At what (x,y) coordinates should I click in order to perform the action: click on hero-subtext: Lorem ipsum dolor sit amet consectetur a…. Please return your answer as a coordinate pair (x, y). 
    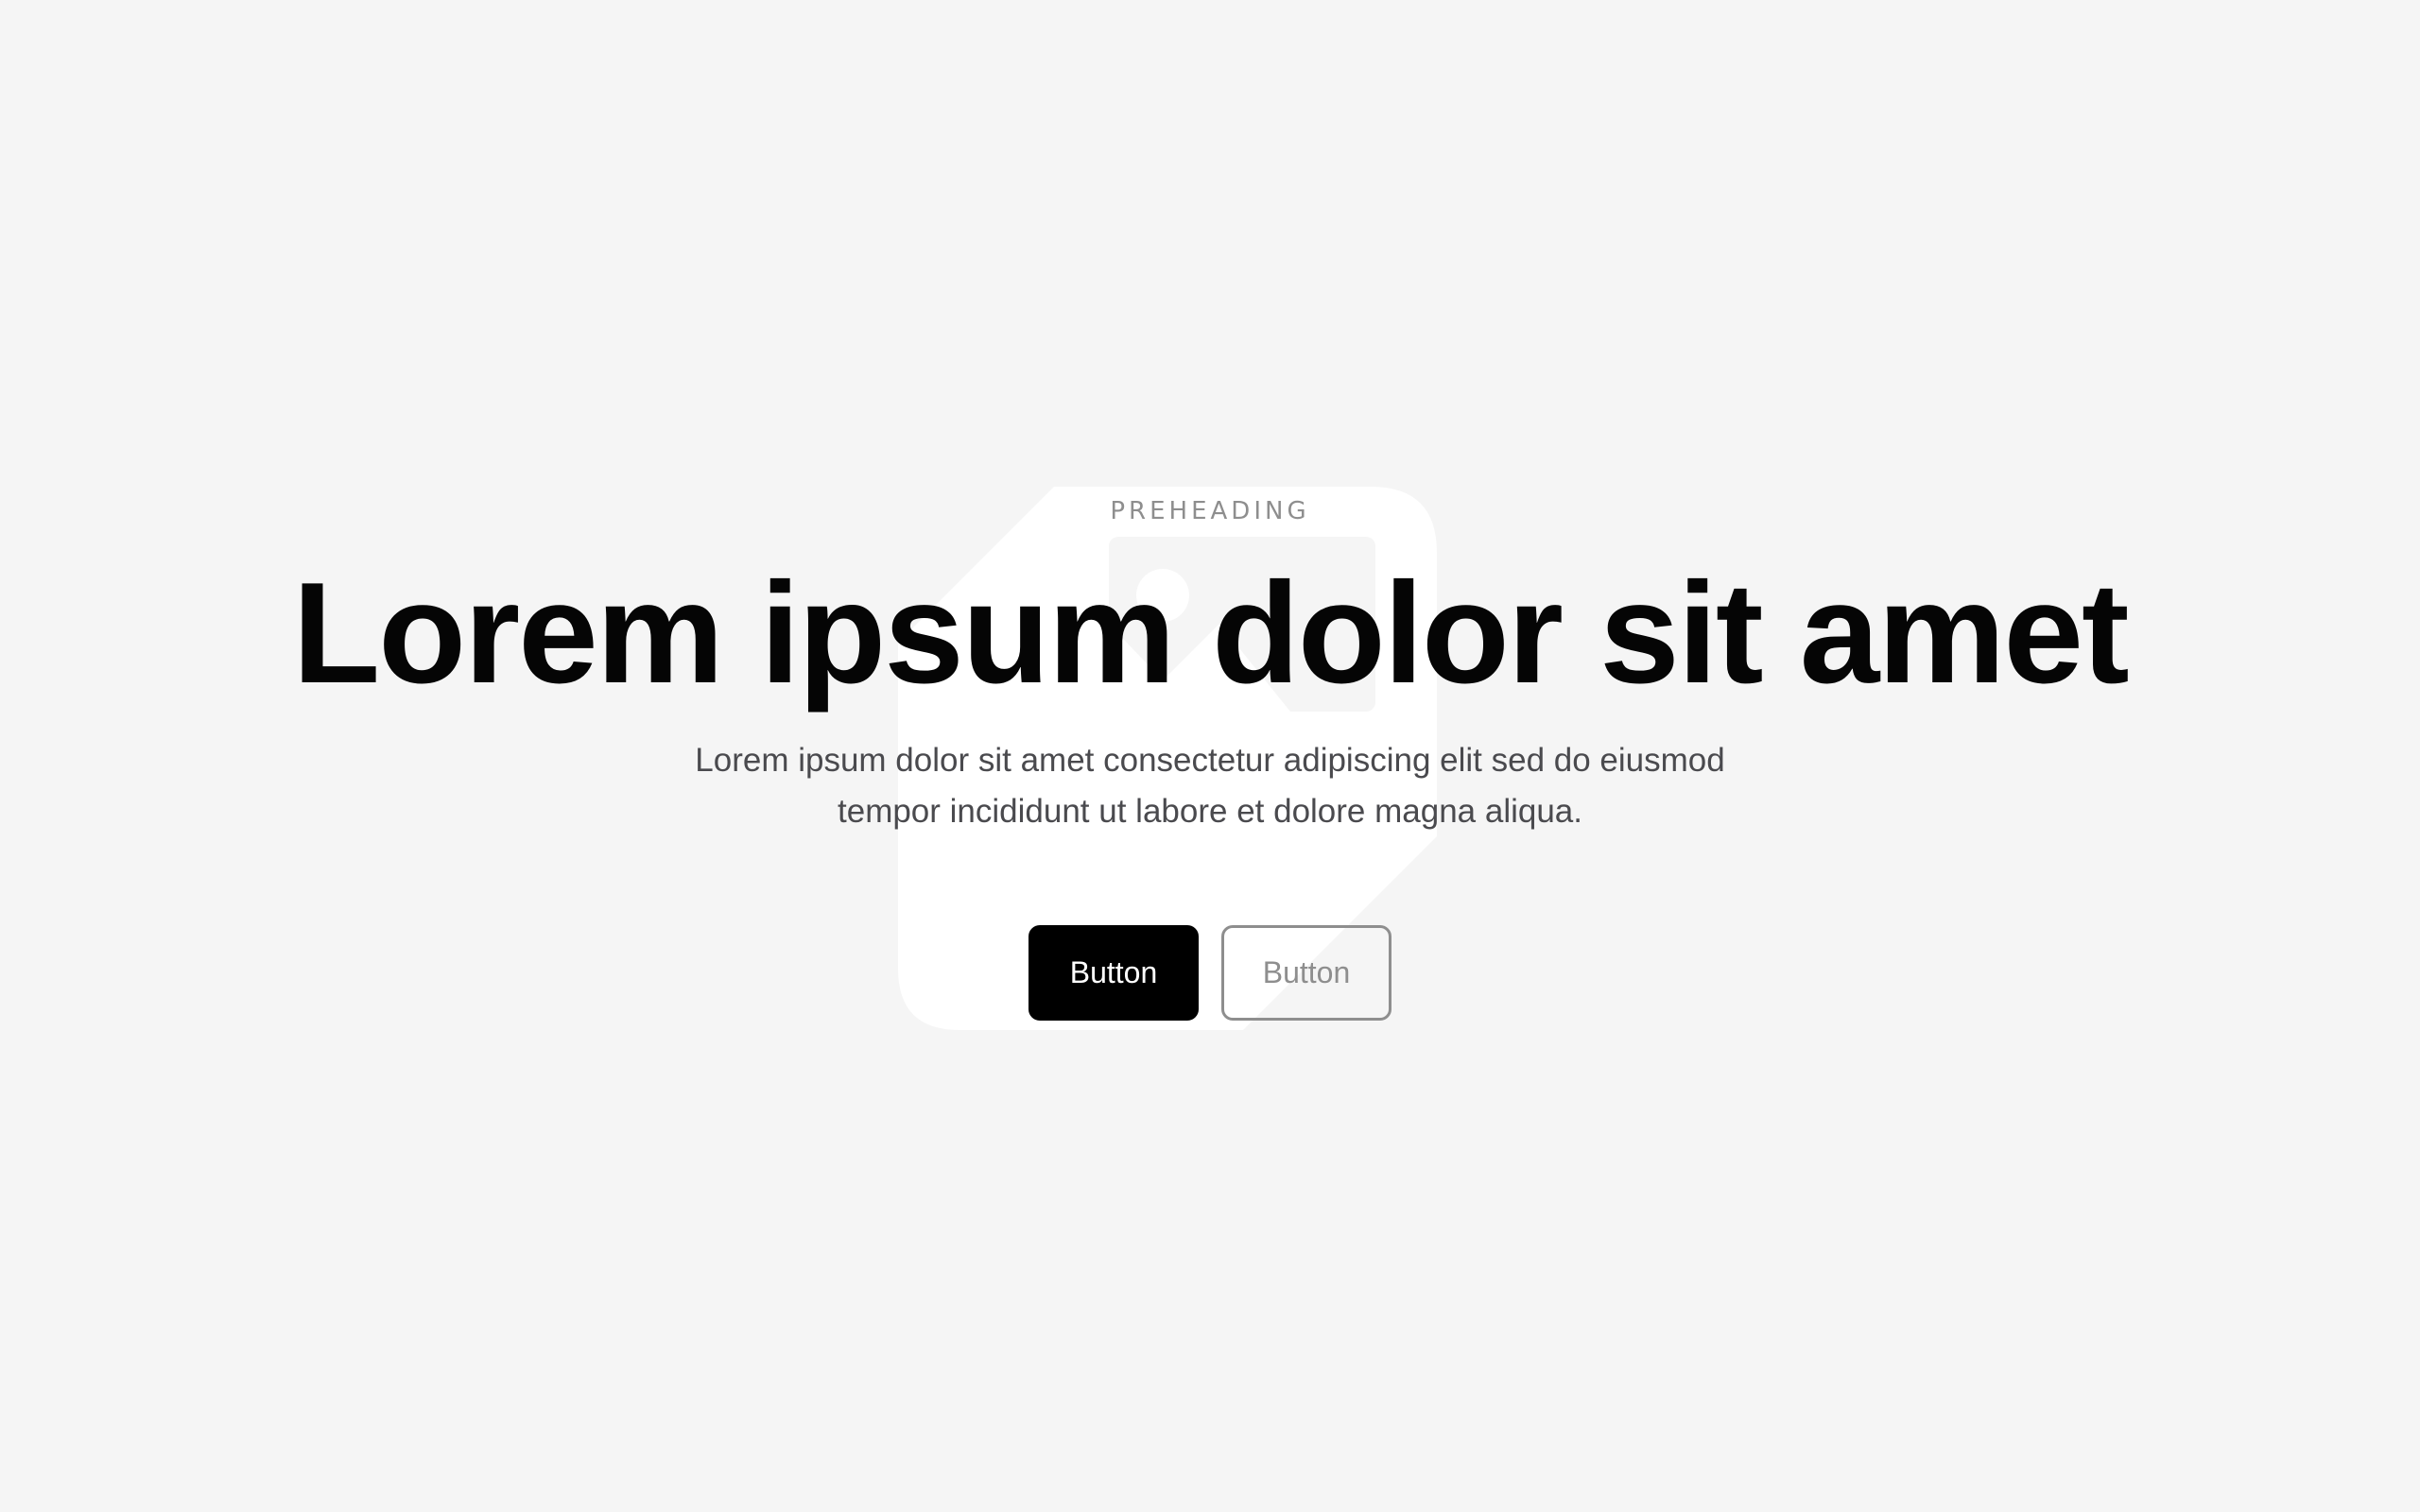
    Looking at the image, I should click on (1210, 786).